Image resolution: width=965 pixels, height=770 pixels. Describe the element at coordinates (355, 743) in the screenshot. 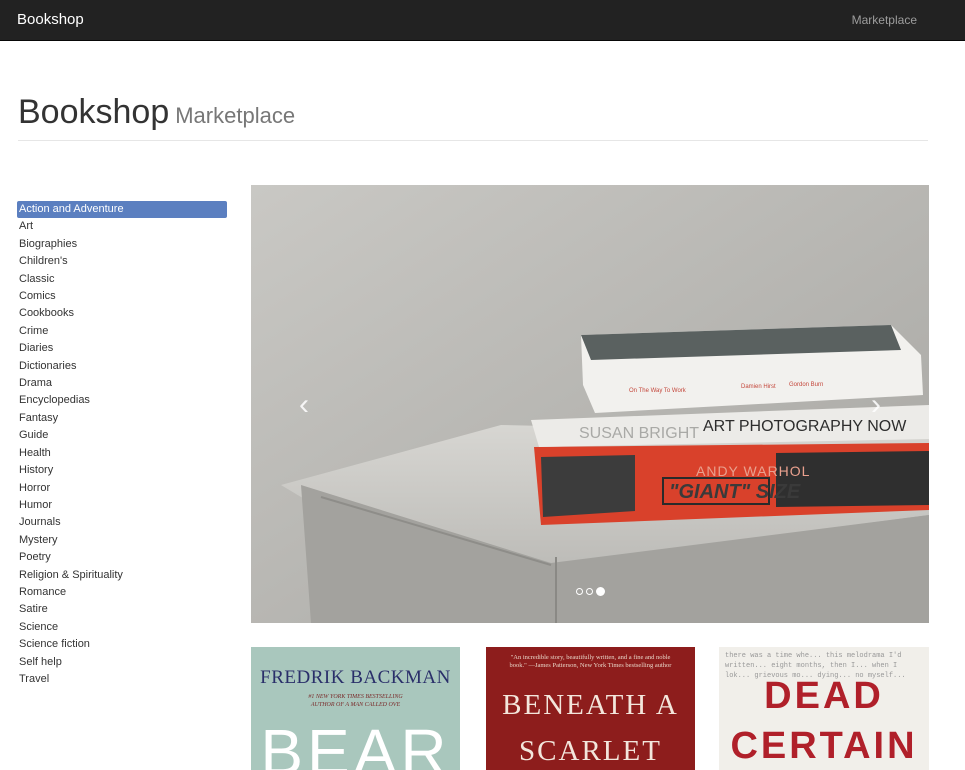

I see `cover-title: BEAR` at that location.